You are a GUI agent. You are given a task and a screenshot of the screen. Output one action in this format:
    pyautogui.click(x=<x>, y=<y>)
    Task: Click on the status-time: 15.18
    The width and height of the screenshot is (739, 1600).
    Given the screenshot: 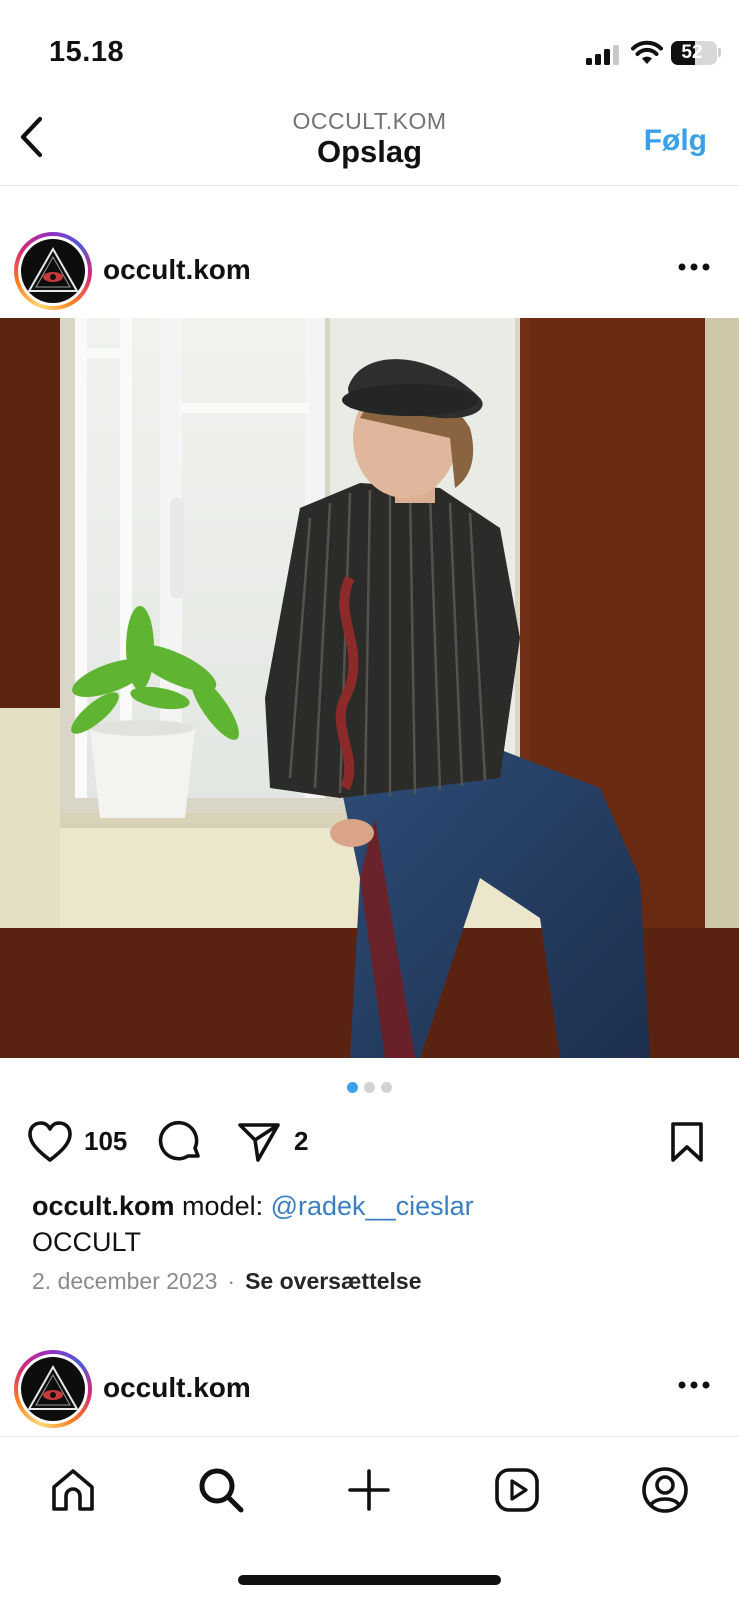 What is the action you would take?
    pyautogui.click(x=87, y=52)
    